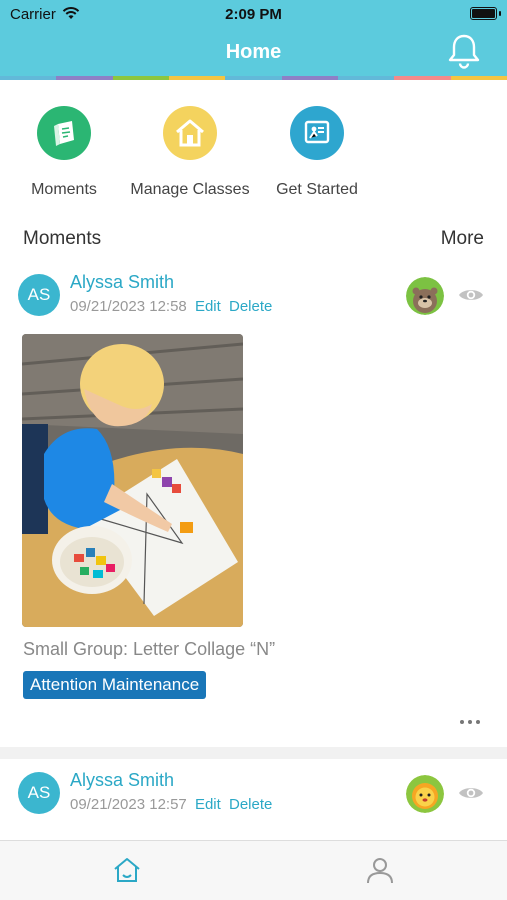 This screenshot has width=507, height=900. Describe the element at coordinates (253, 78) in the screenshot. I see `header-color-strip` at that location.